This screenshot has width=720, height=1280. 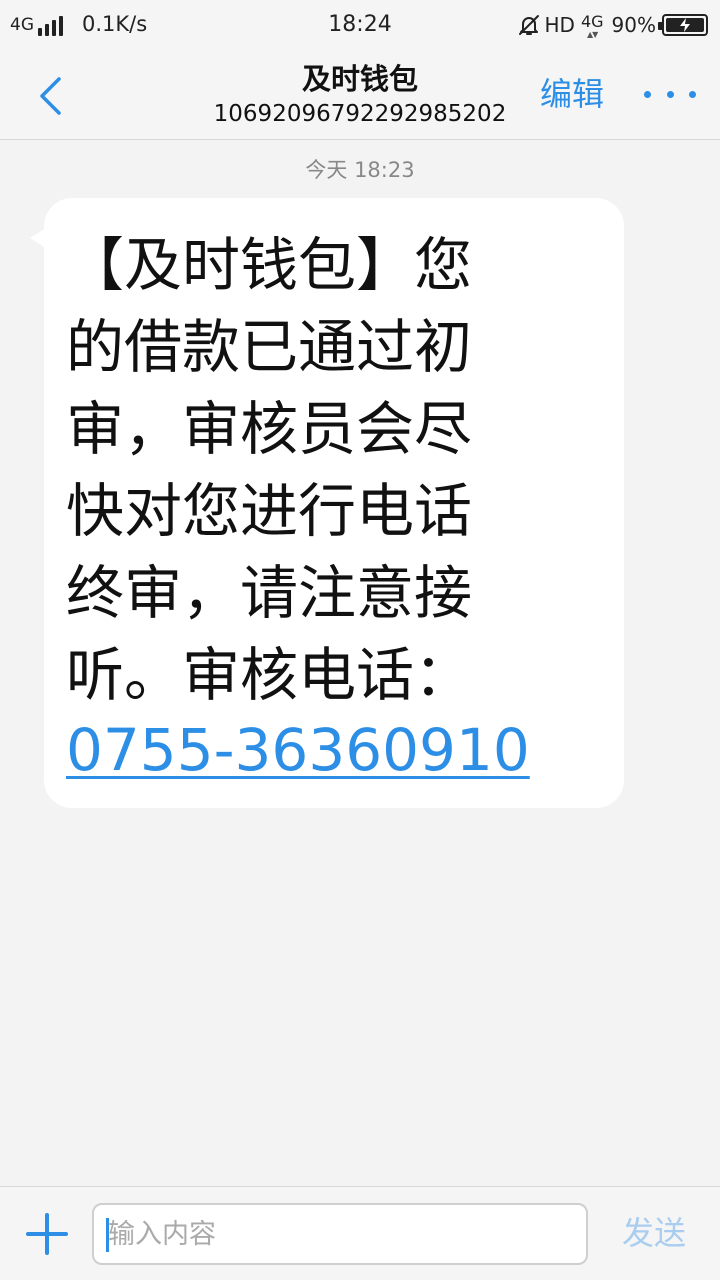 What do you see at coordinates (633, 25) in the screenshot?
I see `battery-percent: 90%` at bounding box center [633, 25].